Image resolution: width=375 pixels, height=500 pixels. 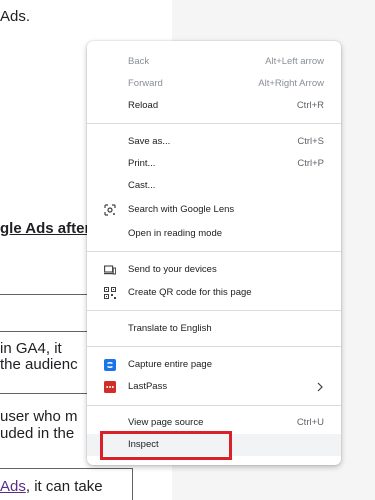 I want to click on chevron-right-icon, so click(x=320, y=387).